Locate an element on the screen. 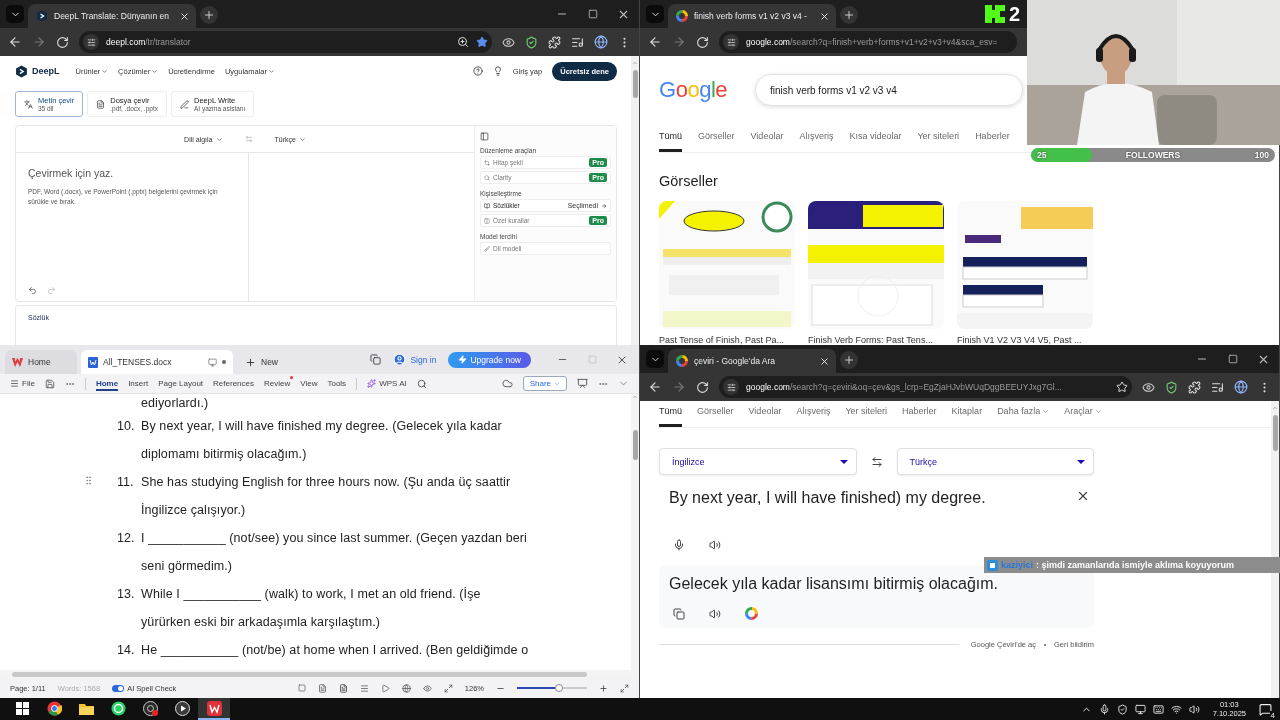  browser-tab: çeviri - Google'da Ara is located at coordinates (752, 361).